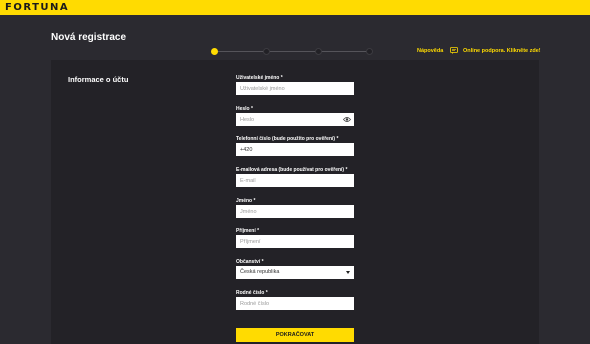  What do you see at coordinates (89, 37) in the screenshot?
I see `page-title: Nová registrace` at bounding box center [89, 37].